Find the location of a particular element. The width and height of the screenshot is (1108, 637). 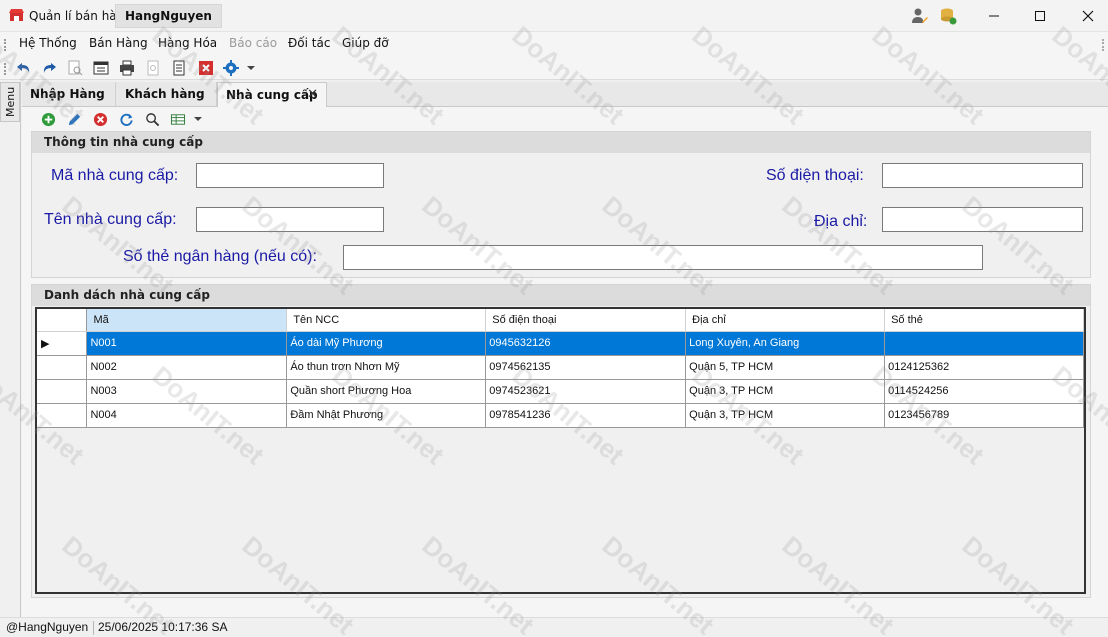

menu-he-thong: Hệ Thống is located at coordinates (48, 43).